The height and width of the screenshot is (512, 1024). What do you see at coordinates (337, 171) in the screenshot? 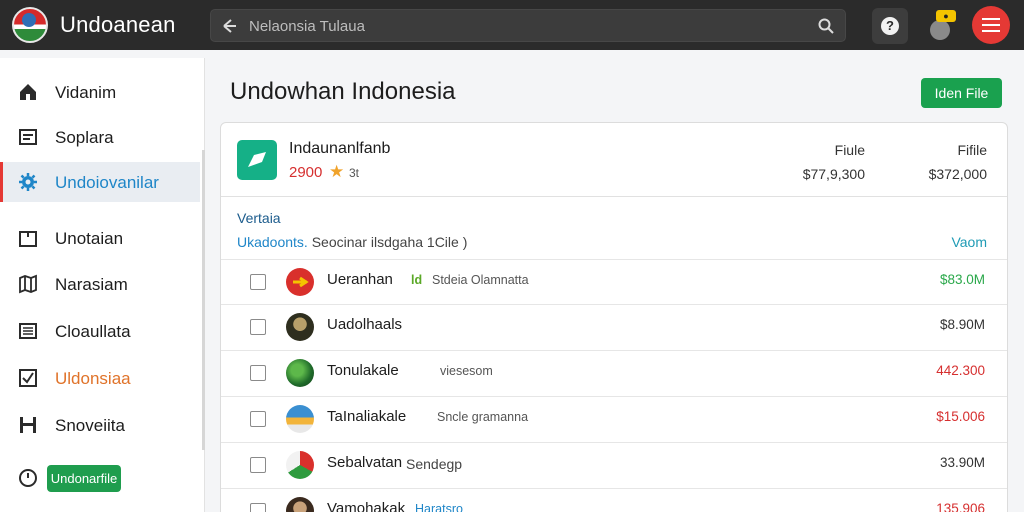
I see `star-icon: ★` at bounding box center [337, 171].